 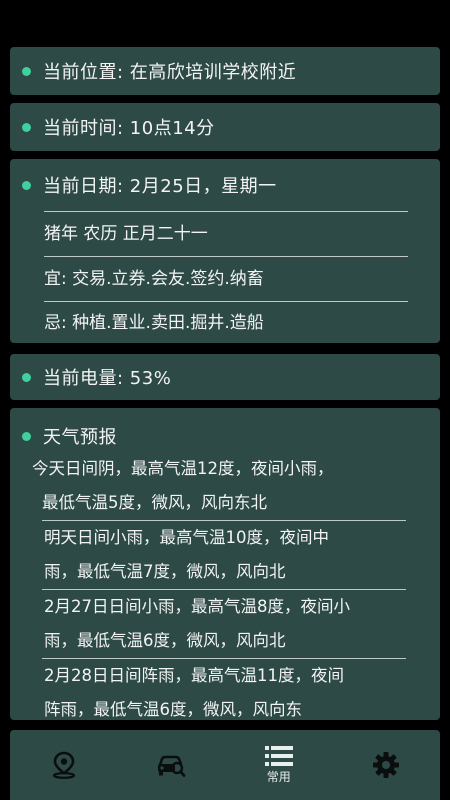 I want to click on forecast-item: 2月28日日间阵雨，最高气温11度，夜间 阵雨，最低气温6度，微风，风向东, so click(x=225, y=689).